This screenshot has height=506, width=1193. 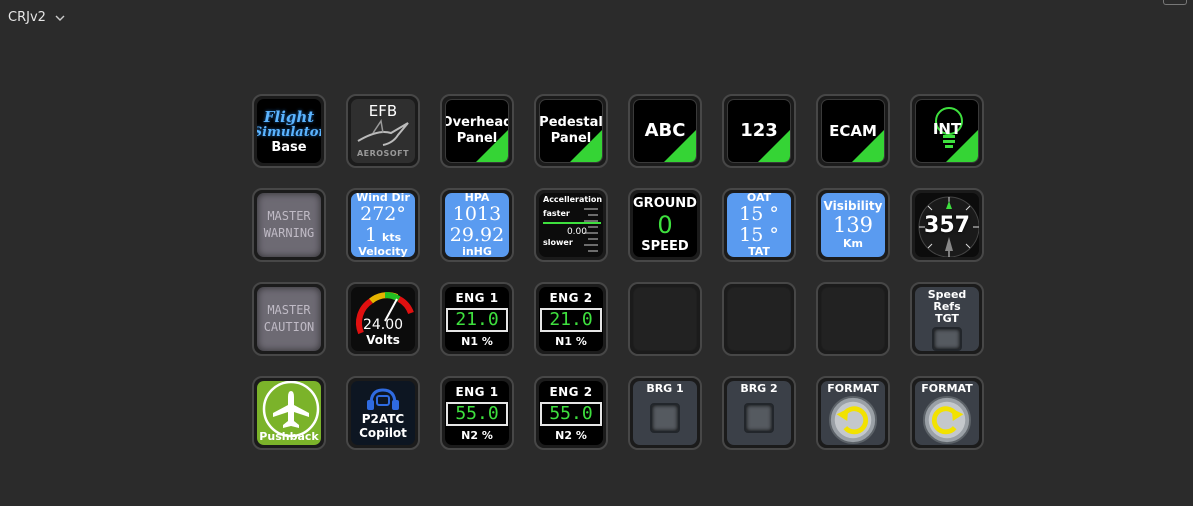 I want to click on heading-value: 357, so click(x=947, y=225).